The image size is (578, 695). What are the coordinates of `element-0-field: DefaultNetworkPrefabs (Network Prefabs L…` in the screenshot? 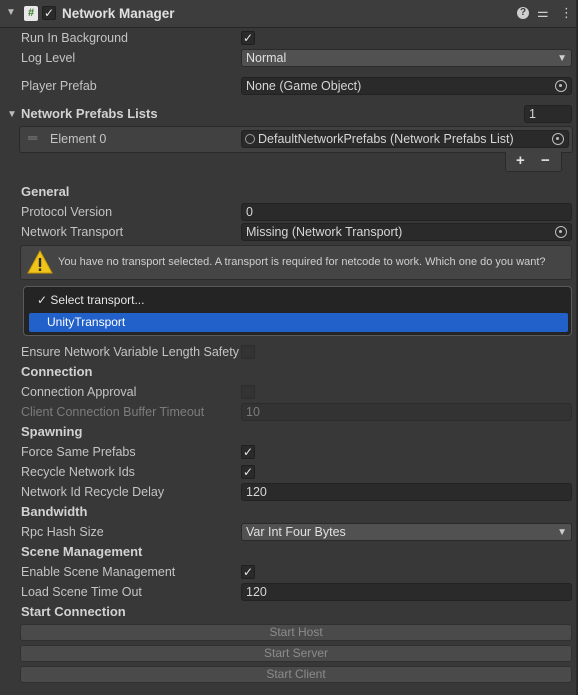 It's located at (405, 139).